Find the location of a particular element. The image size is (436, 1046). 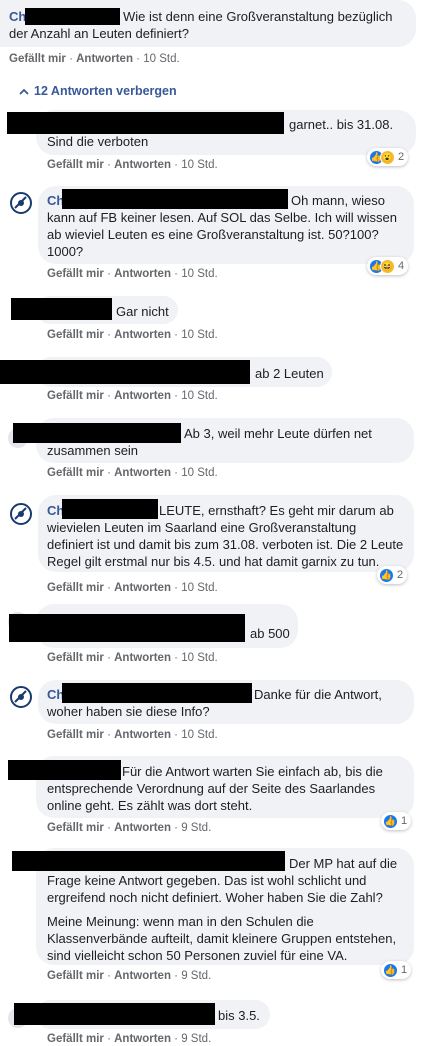

comment-actions: Gefällt mir · Antworten · 10 Std. is located at coordinates (94, 59).